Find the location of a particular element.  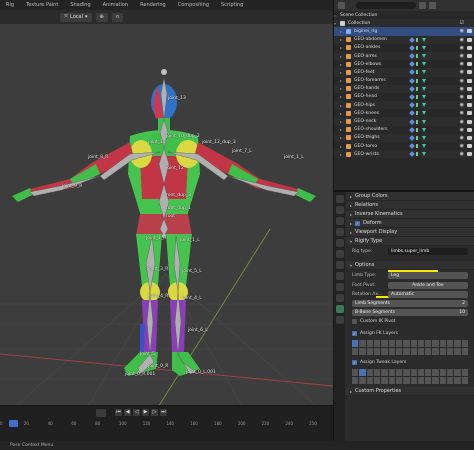

jump-start-icon: ⏮ is located at coordinates (118, 412).